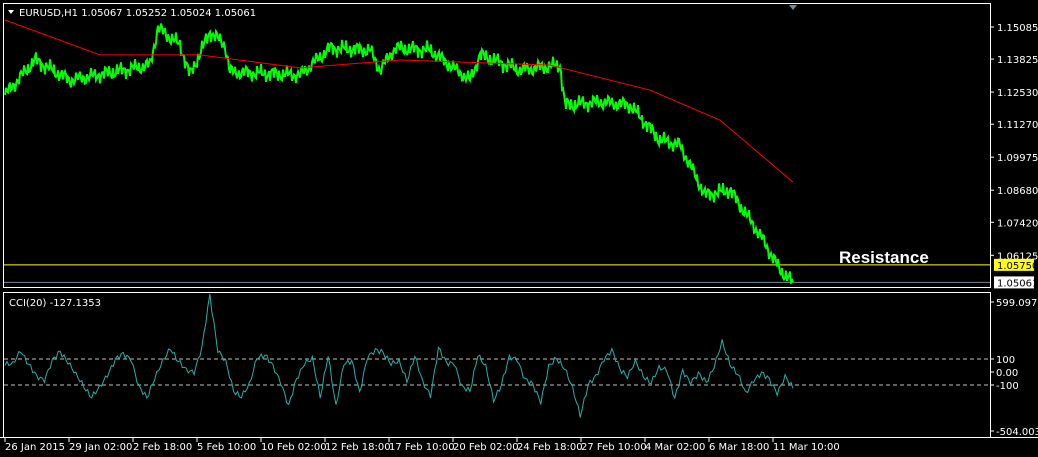  What do you see at coordinates (675, 447) in the screenshot?
I see `time-tick-label: 4 Mar 02:00` at bounding box center [675, 447].